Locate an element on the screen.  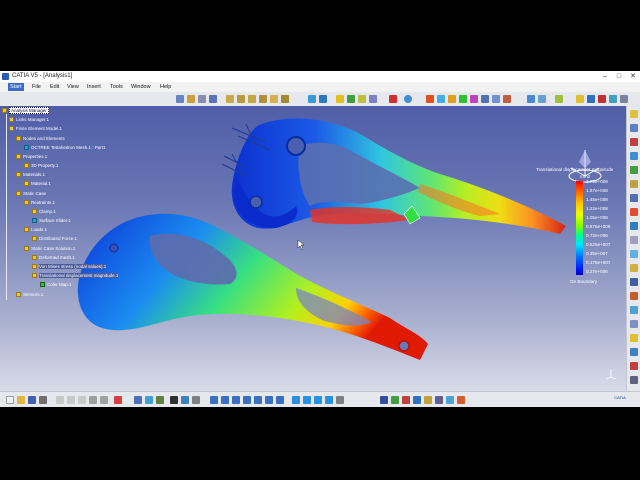
amplification-icon is located at coordinates (507, 99).